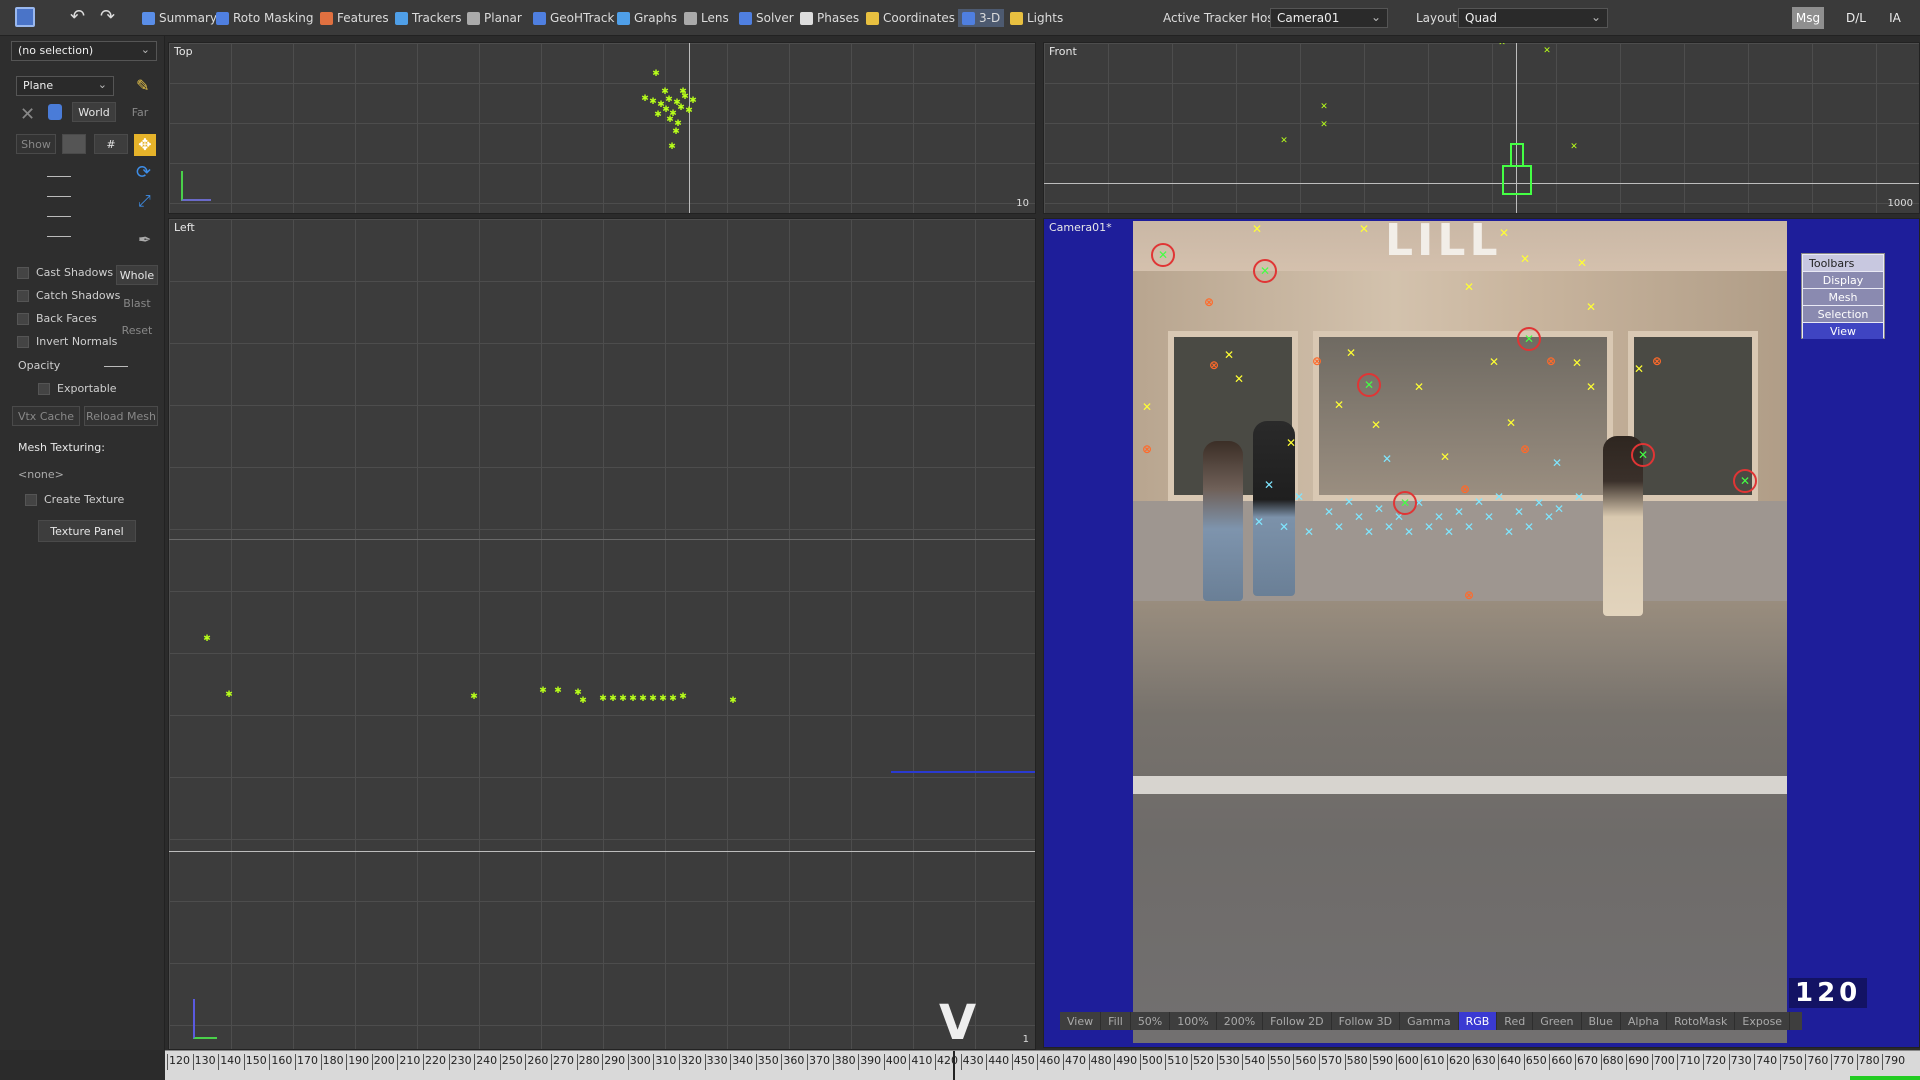  What do you see at coordinates (1763, 1021) in the screenshot?
I see `view-option-expose: Expose` at bounding box center [1763, 1021].